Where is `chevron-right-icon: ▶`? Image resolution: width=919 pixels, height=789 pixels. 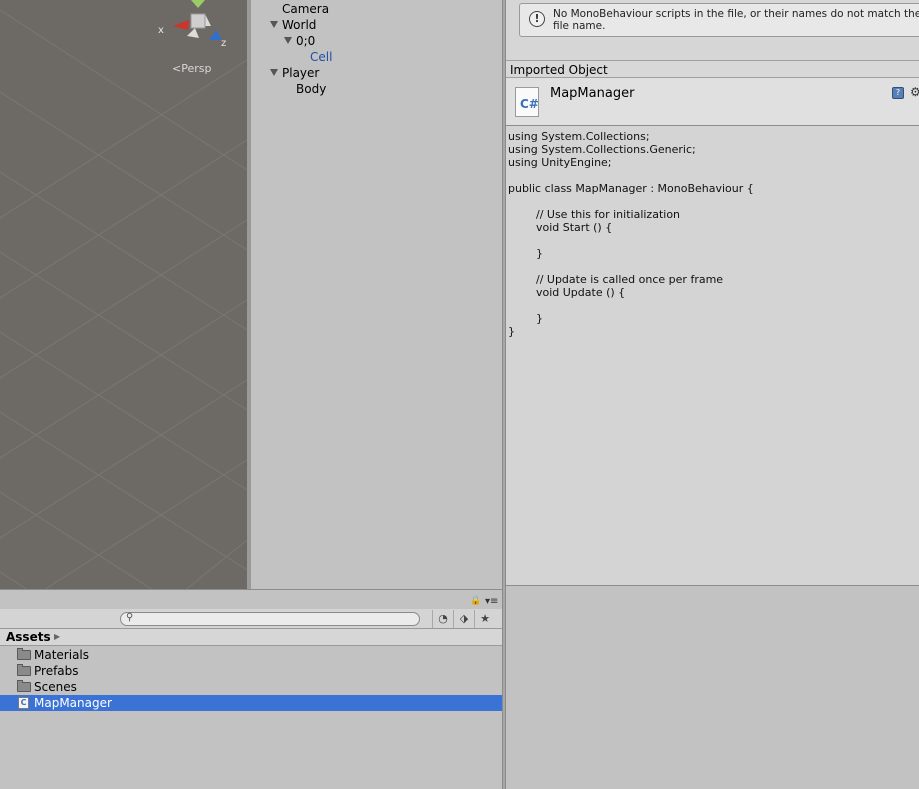 chevron-right-icon: ▶ is located at coordinates (57, 636).